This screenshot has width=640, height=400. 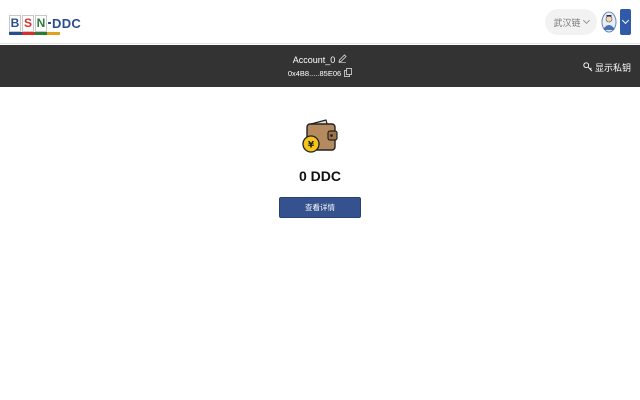 I want to click on copy-icon, so click(x=348, y=73).